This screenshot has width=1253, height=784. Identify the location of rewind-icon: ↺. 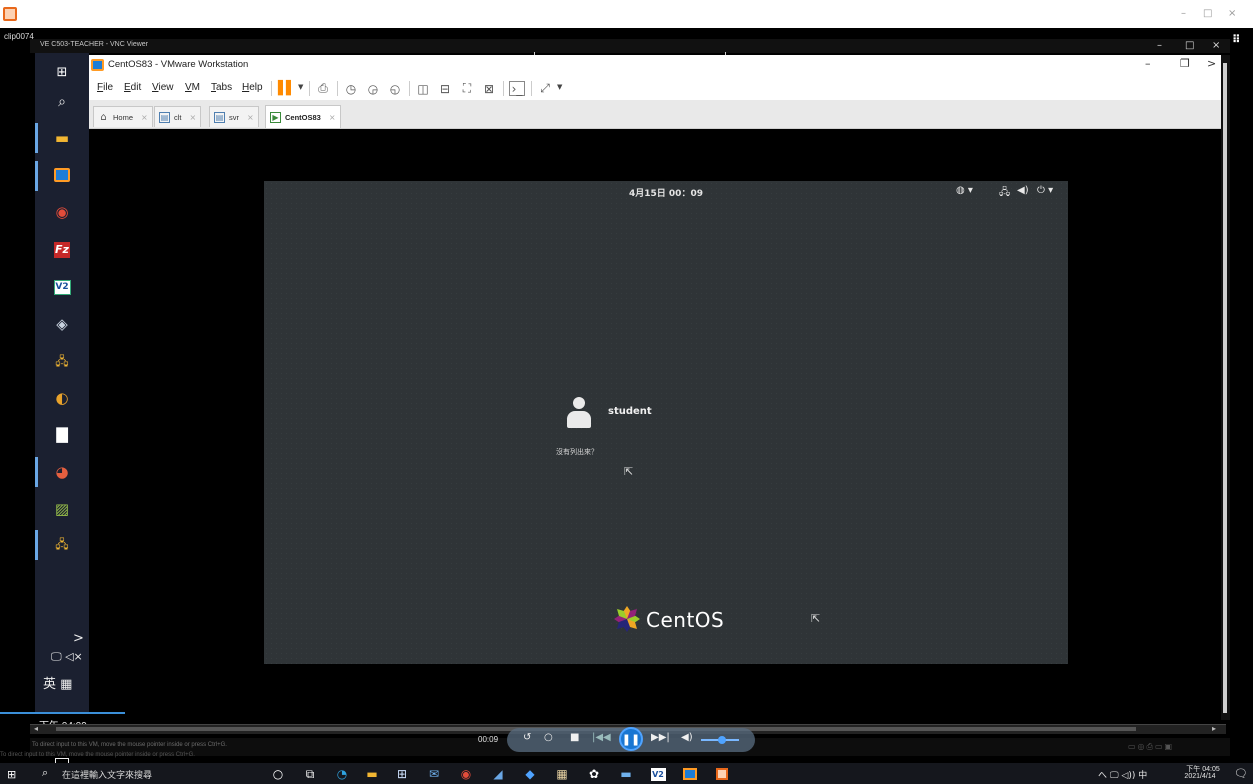
(527, 737).